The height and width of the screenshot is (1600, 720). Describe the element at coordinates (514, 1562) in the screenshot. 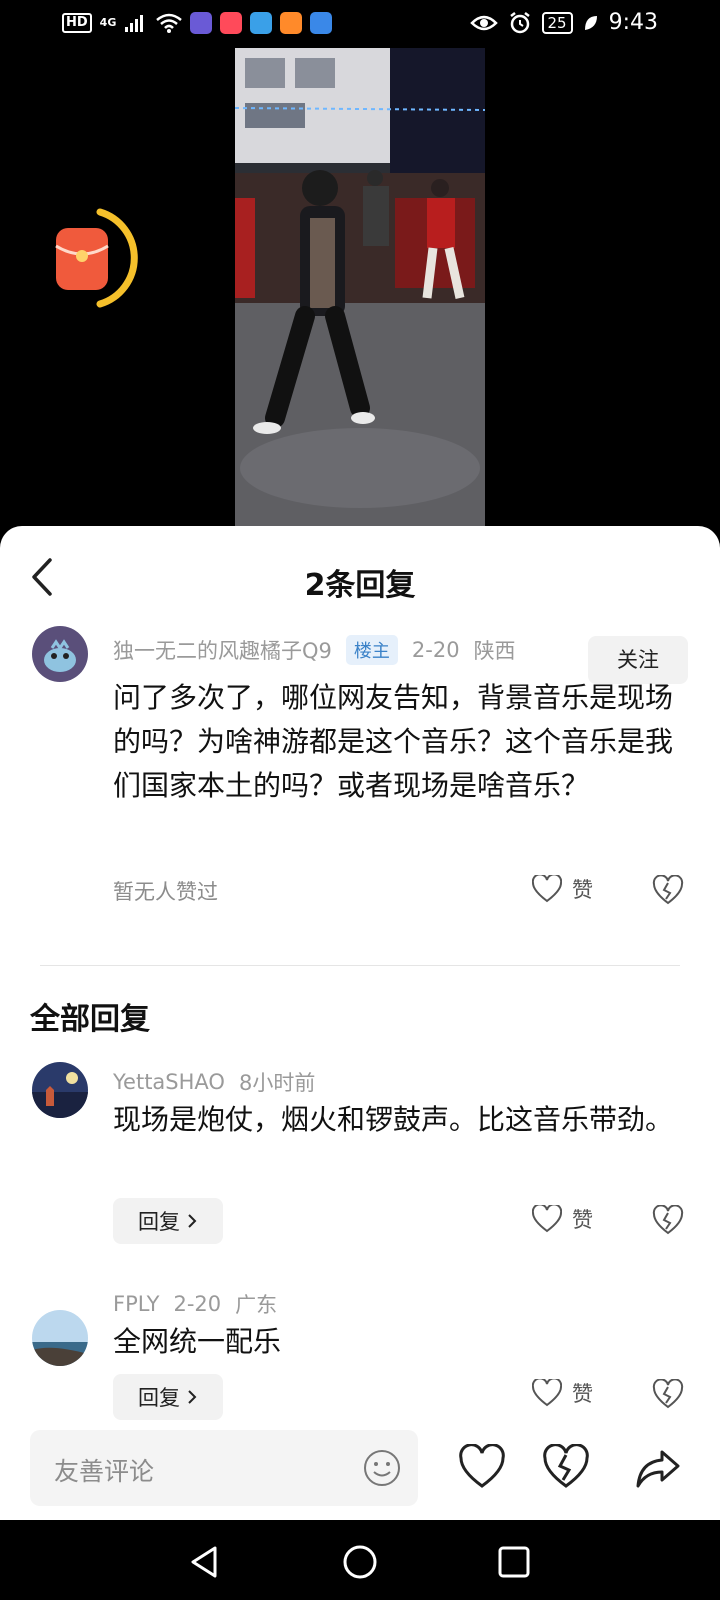

I see `nav-recents-icon` at that location.